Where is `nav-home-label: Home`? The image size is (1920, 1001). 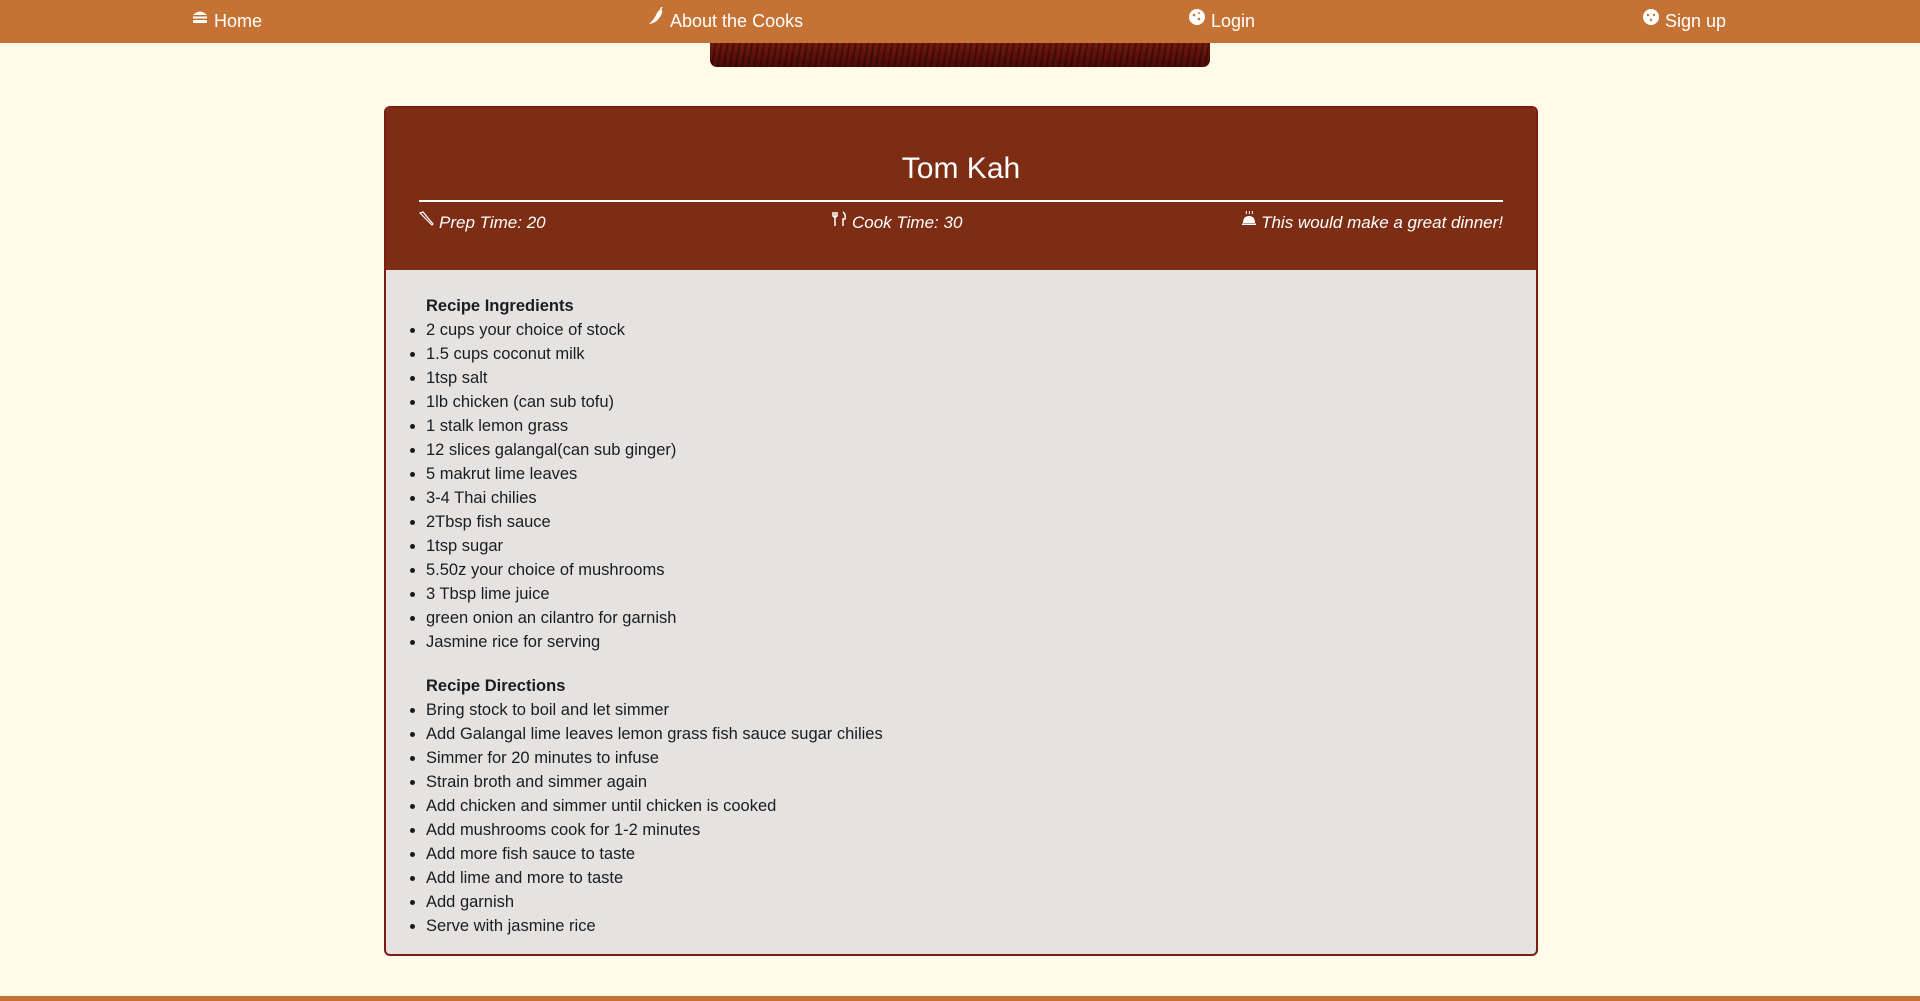
nav-home-label: Home is located at coordinates (238, 21).